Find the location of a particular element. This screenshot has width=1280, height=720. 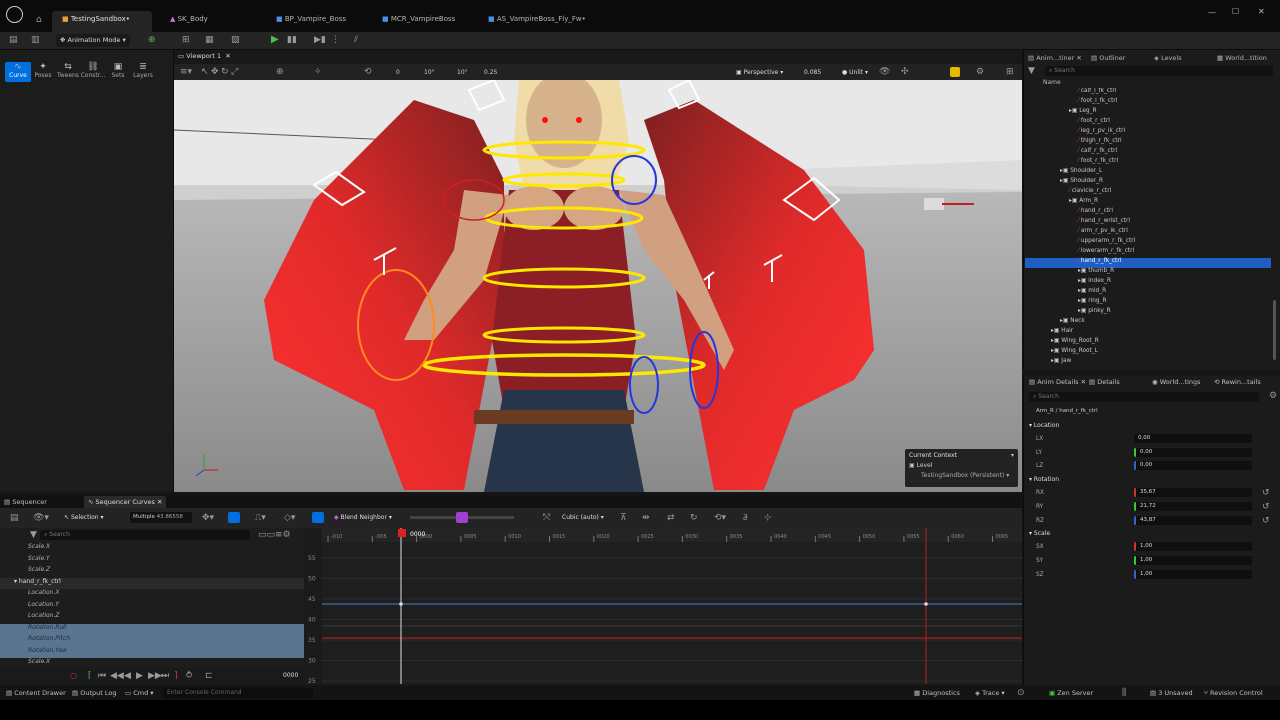

curve-track-row: Scale.Z is located at coordinates (152, 572).